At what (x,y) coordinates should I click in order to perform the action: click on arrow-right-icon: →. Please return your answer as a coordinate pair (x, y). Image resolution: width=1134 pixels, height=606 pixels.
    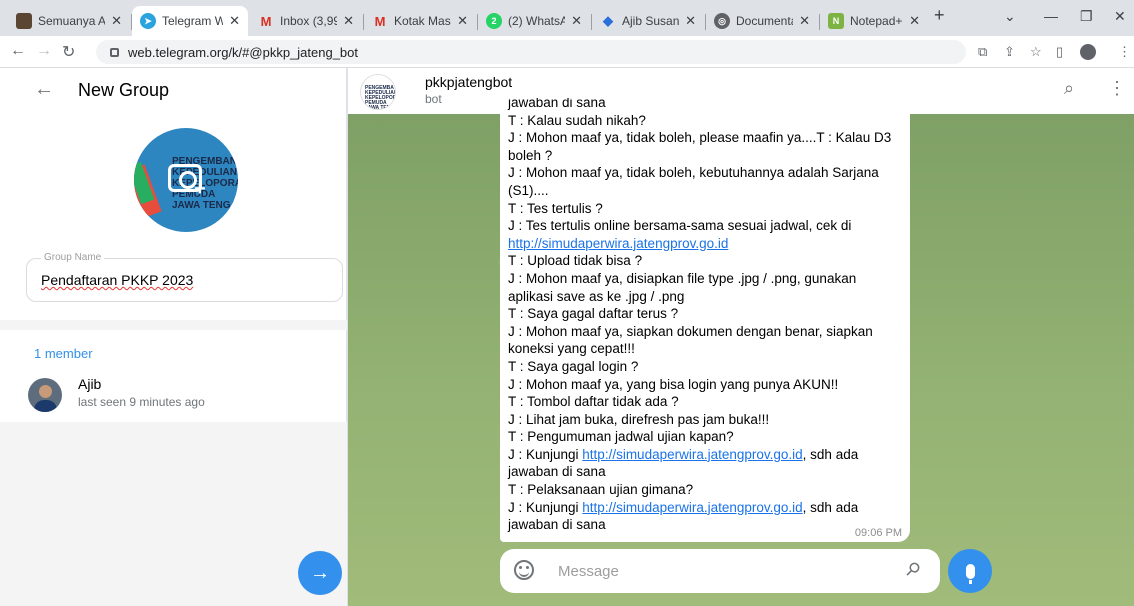
    Looking at the image, I should click on (320, 572).